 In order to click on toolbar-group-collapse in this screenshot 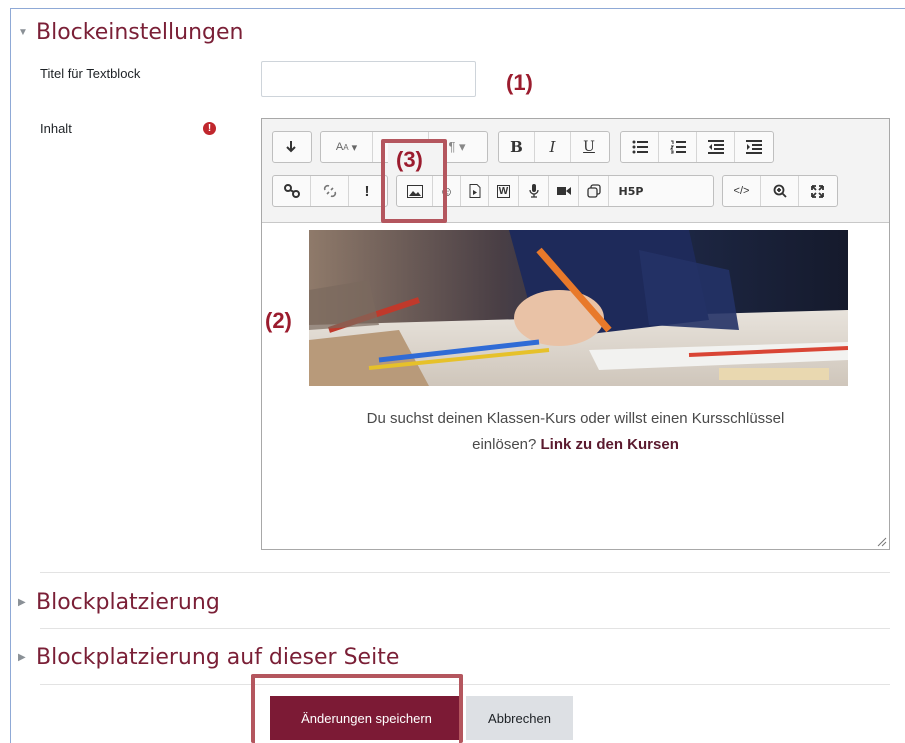, I will do `click(292, 147)`.